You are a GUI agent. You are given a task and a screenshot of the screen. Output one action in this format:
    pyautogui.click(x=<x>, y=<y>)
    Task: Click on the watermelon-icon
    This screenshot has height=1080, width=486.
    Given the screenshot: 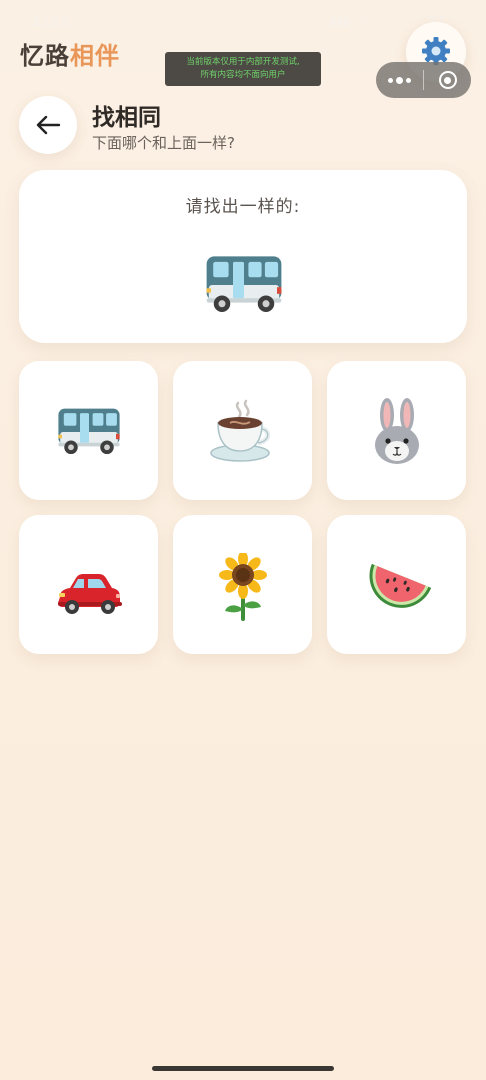 What is the action you would take?
    pyautogui.click(x=400, y=585)
    